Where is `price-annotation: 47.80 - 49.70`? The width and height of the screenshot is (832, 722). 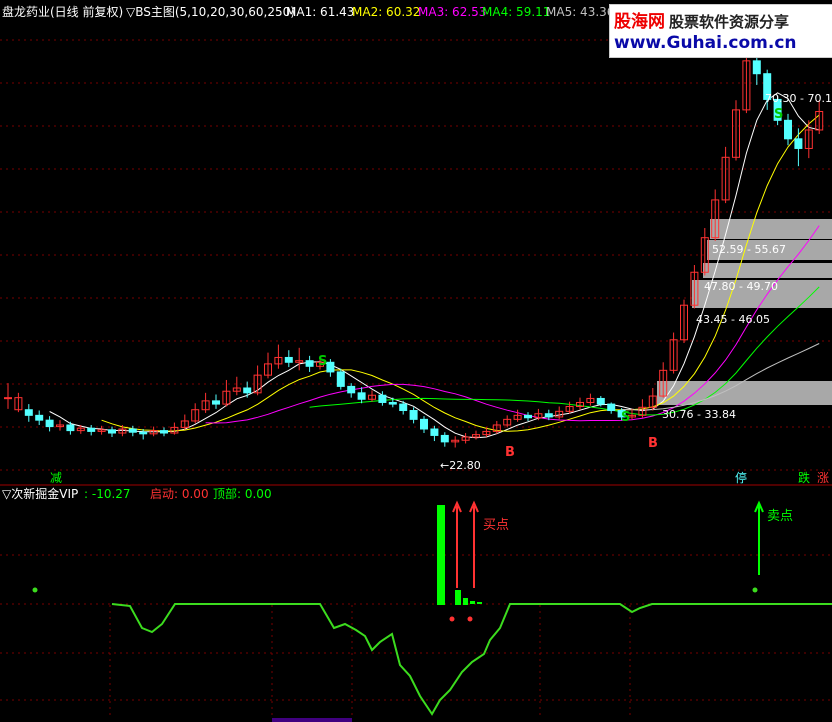
price-annotation: 47.80 - 49.70 is located at coordinates (741, 286).